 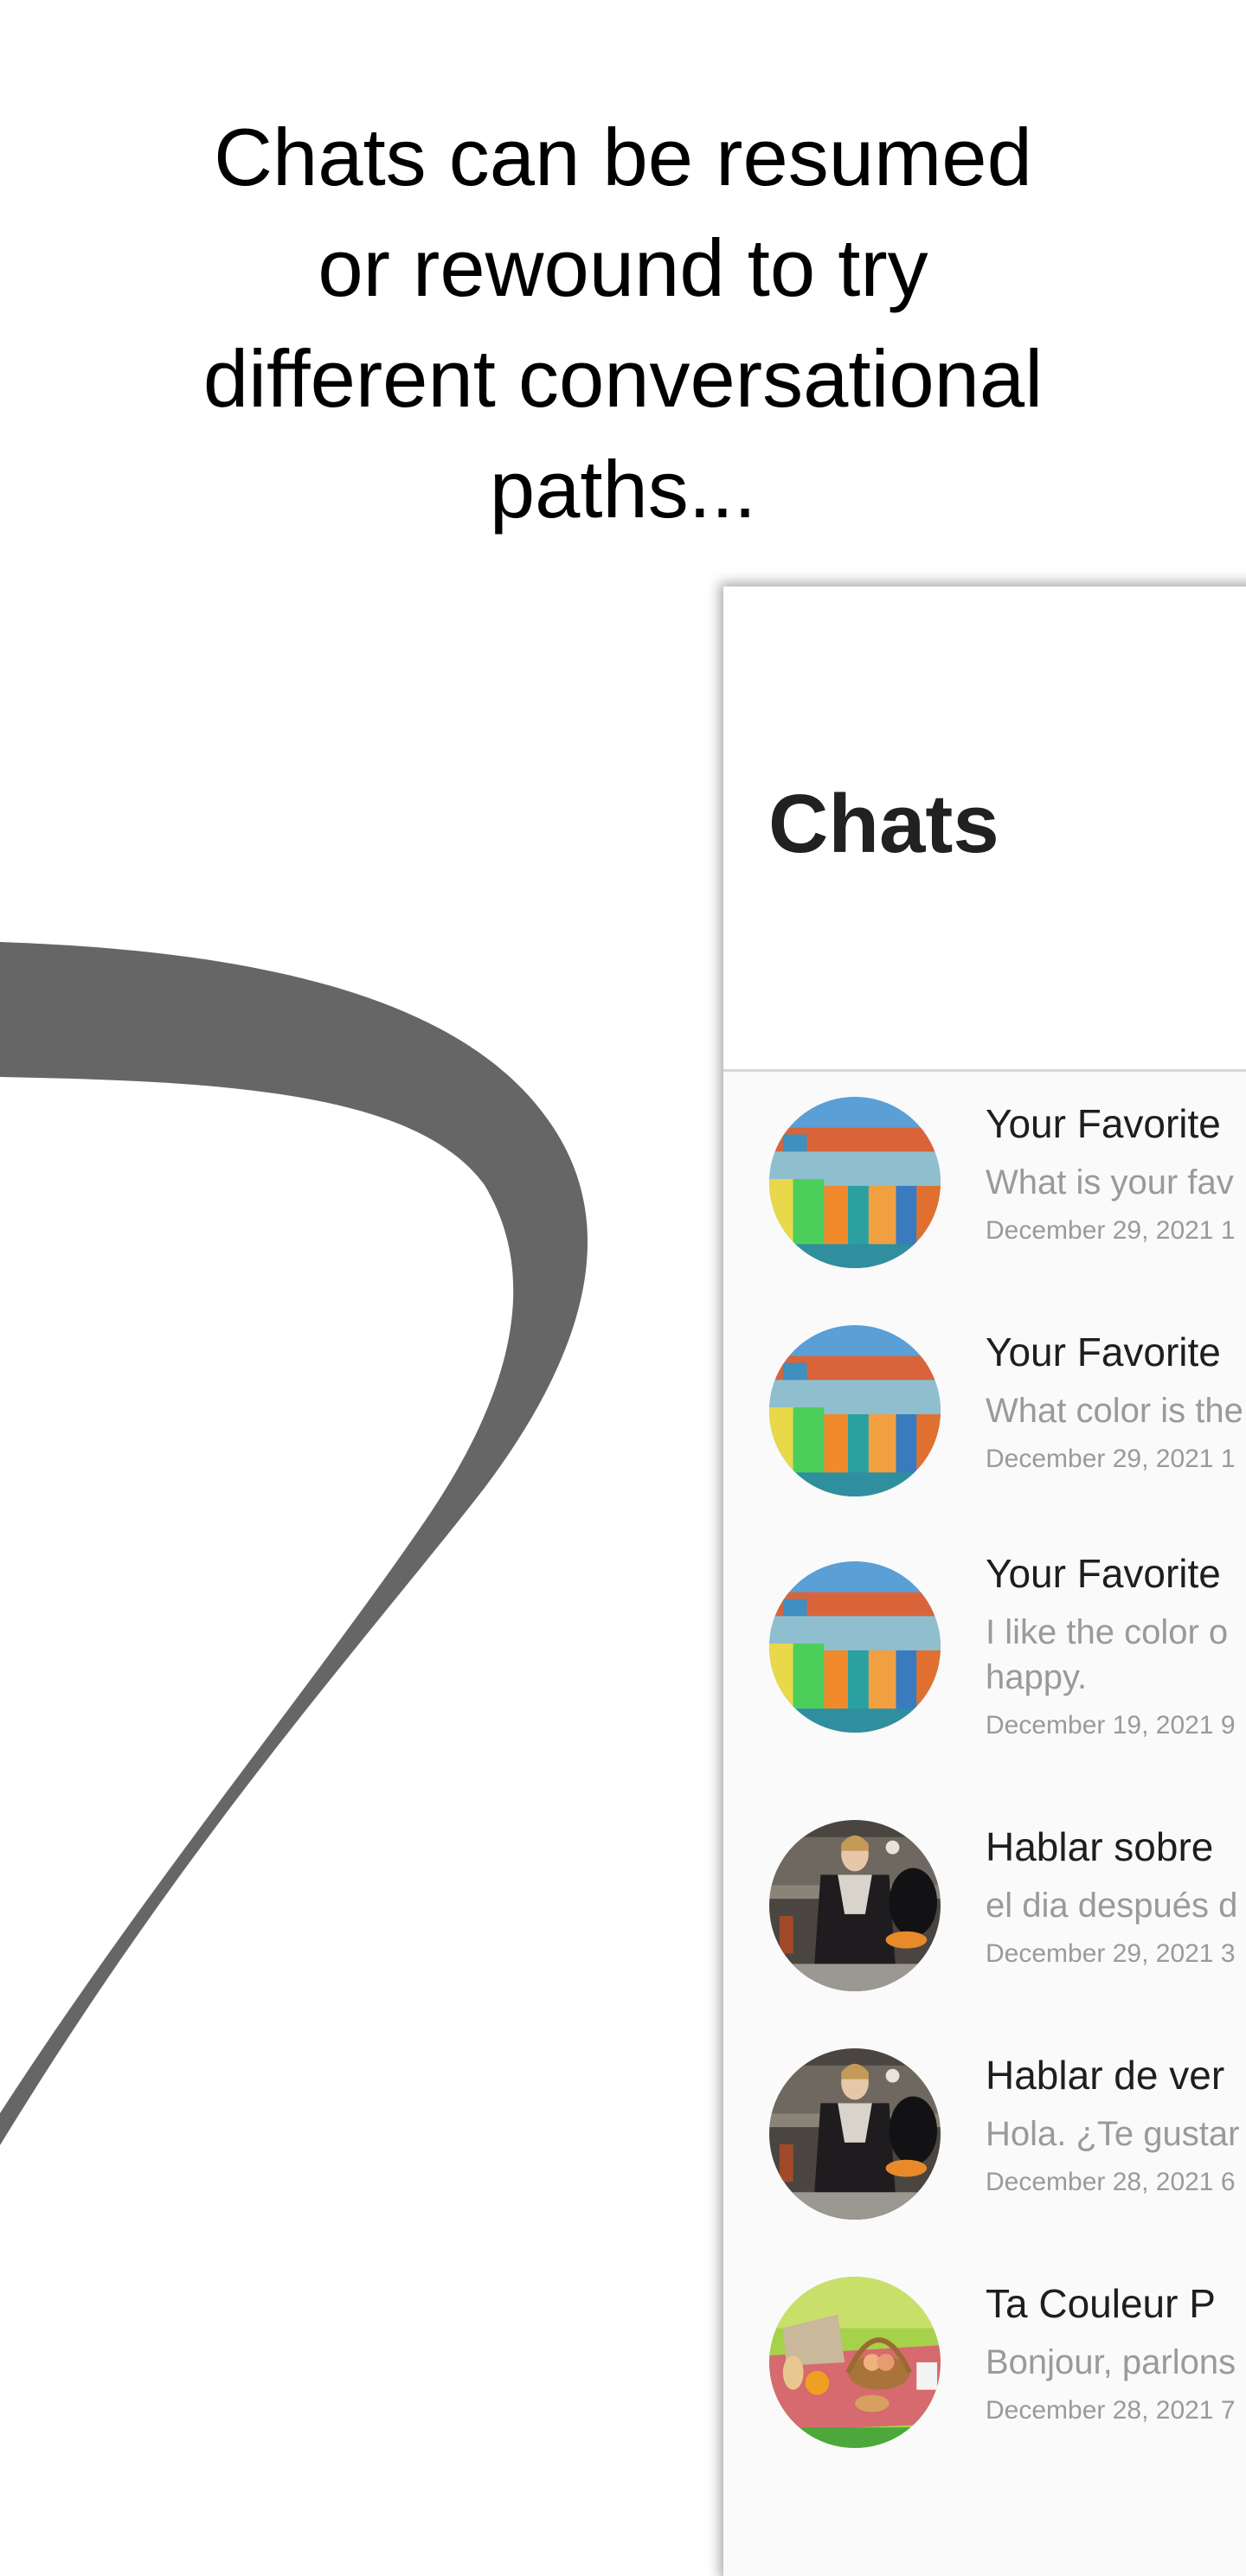 I want to click on chat-preview-line: I like the color o, so click(x=1107, y=1632).